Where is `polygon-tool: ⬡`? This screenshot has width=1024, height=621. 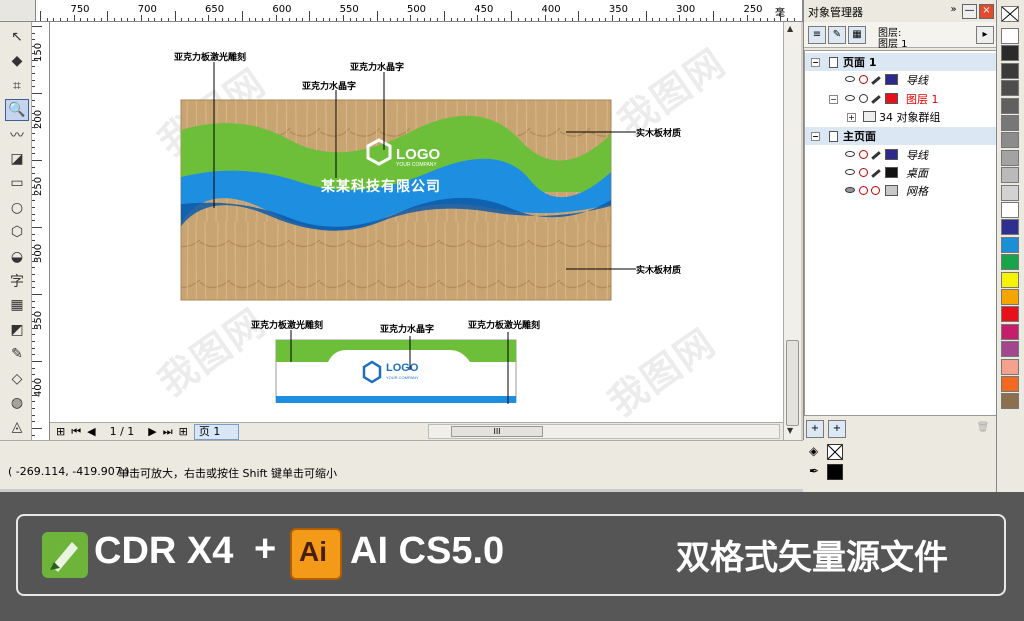 polygon-tool: ⬡ is located at coordinates (17, 232).